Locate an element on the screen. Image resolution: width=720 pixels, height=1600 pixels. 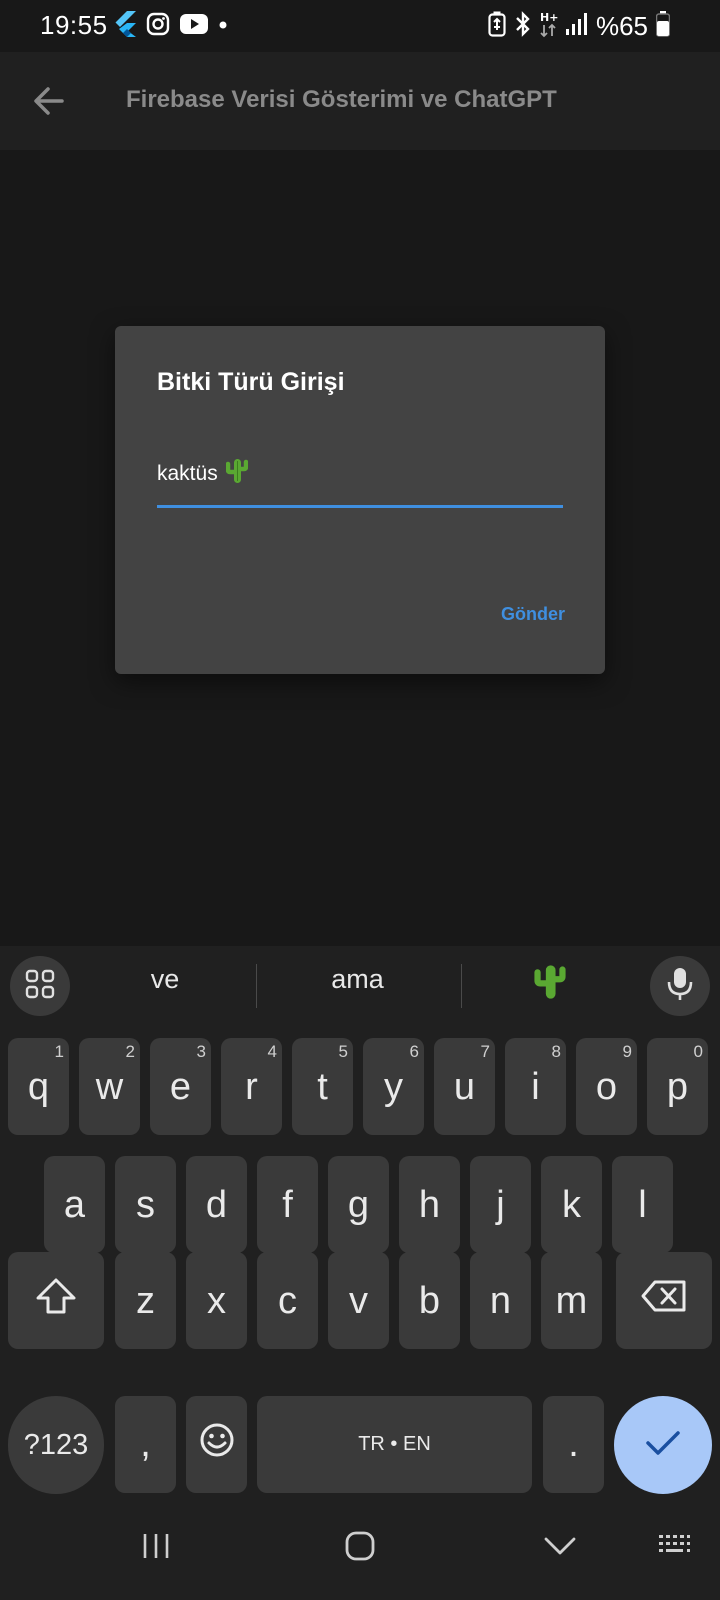
period-key: . is located at coordinates (573, 1444).